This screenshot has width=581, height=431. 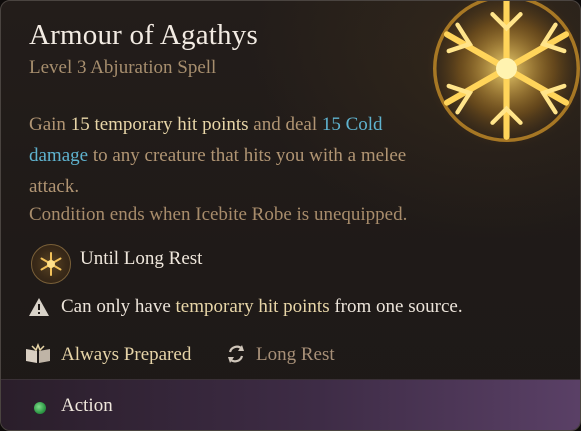 What do you see at coordinates (38, 353) in the screenshot?
I see `open-book-icon` at bounding box center [38, 353].